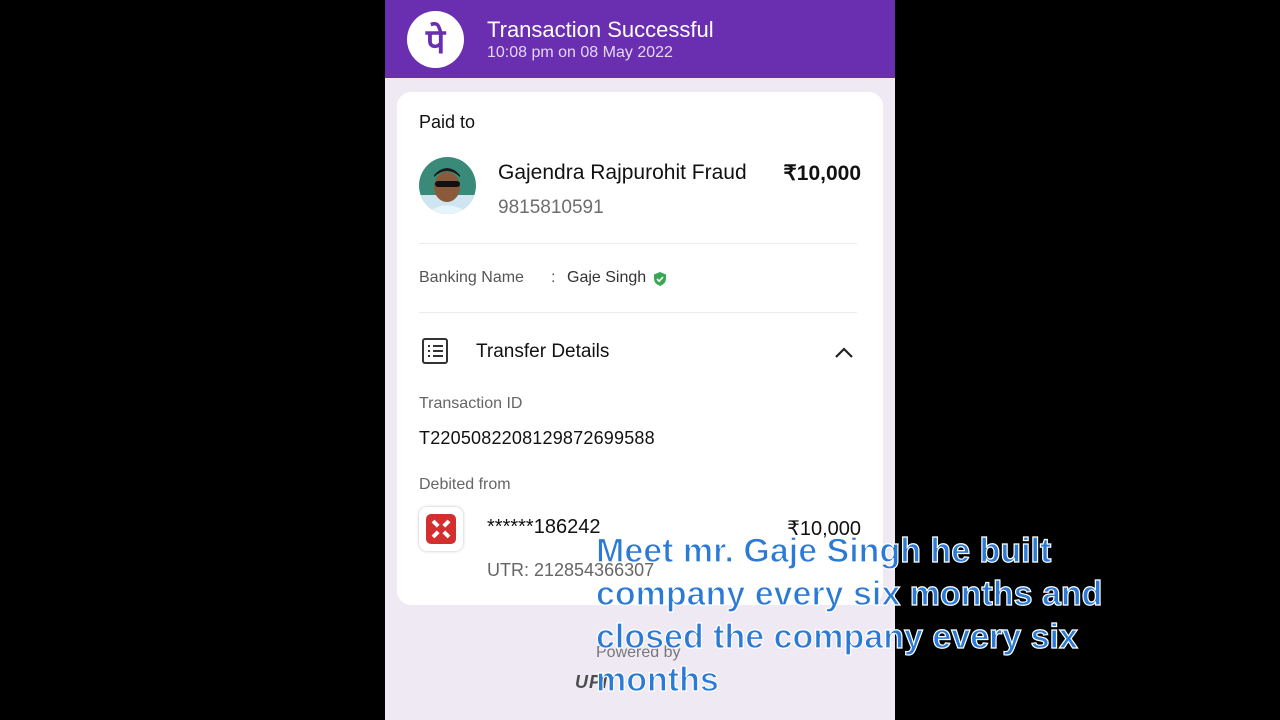 This screenshot has height=720, width=1280. Describe the element at coordinates (660, 279) in the screenshot. I see `verified-shield-icon` at that location.